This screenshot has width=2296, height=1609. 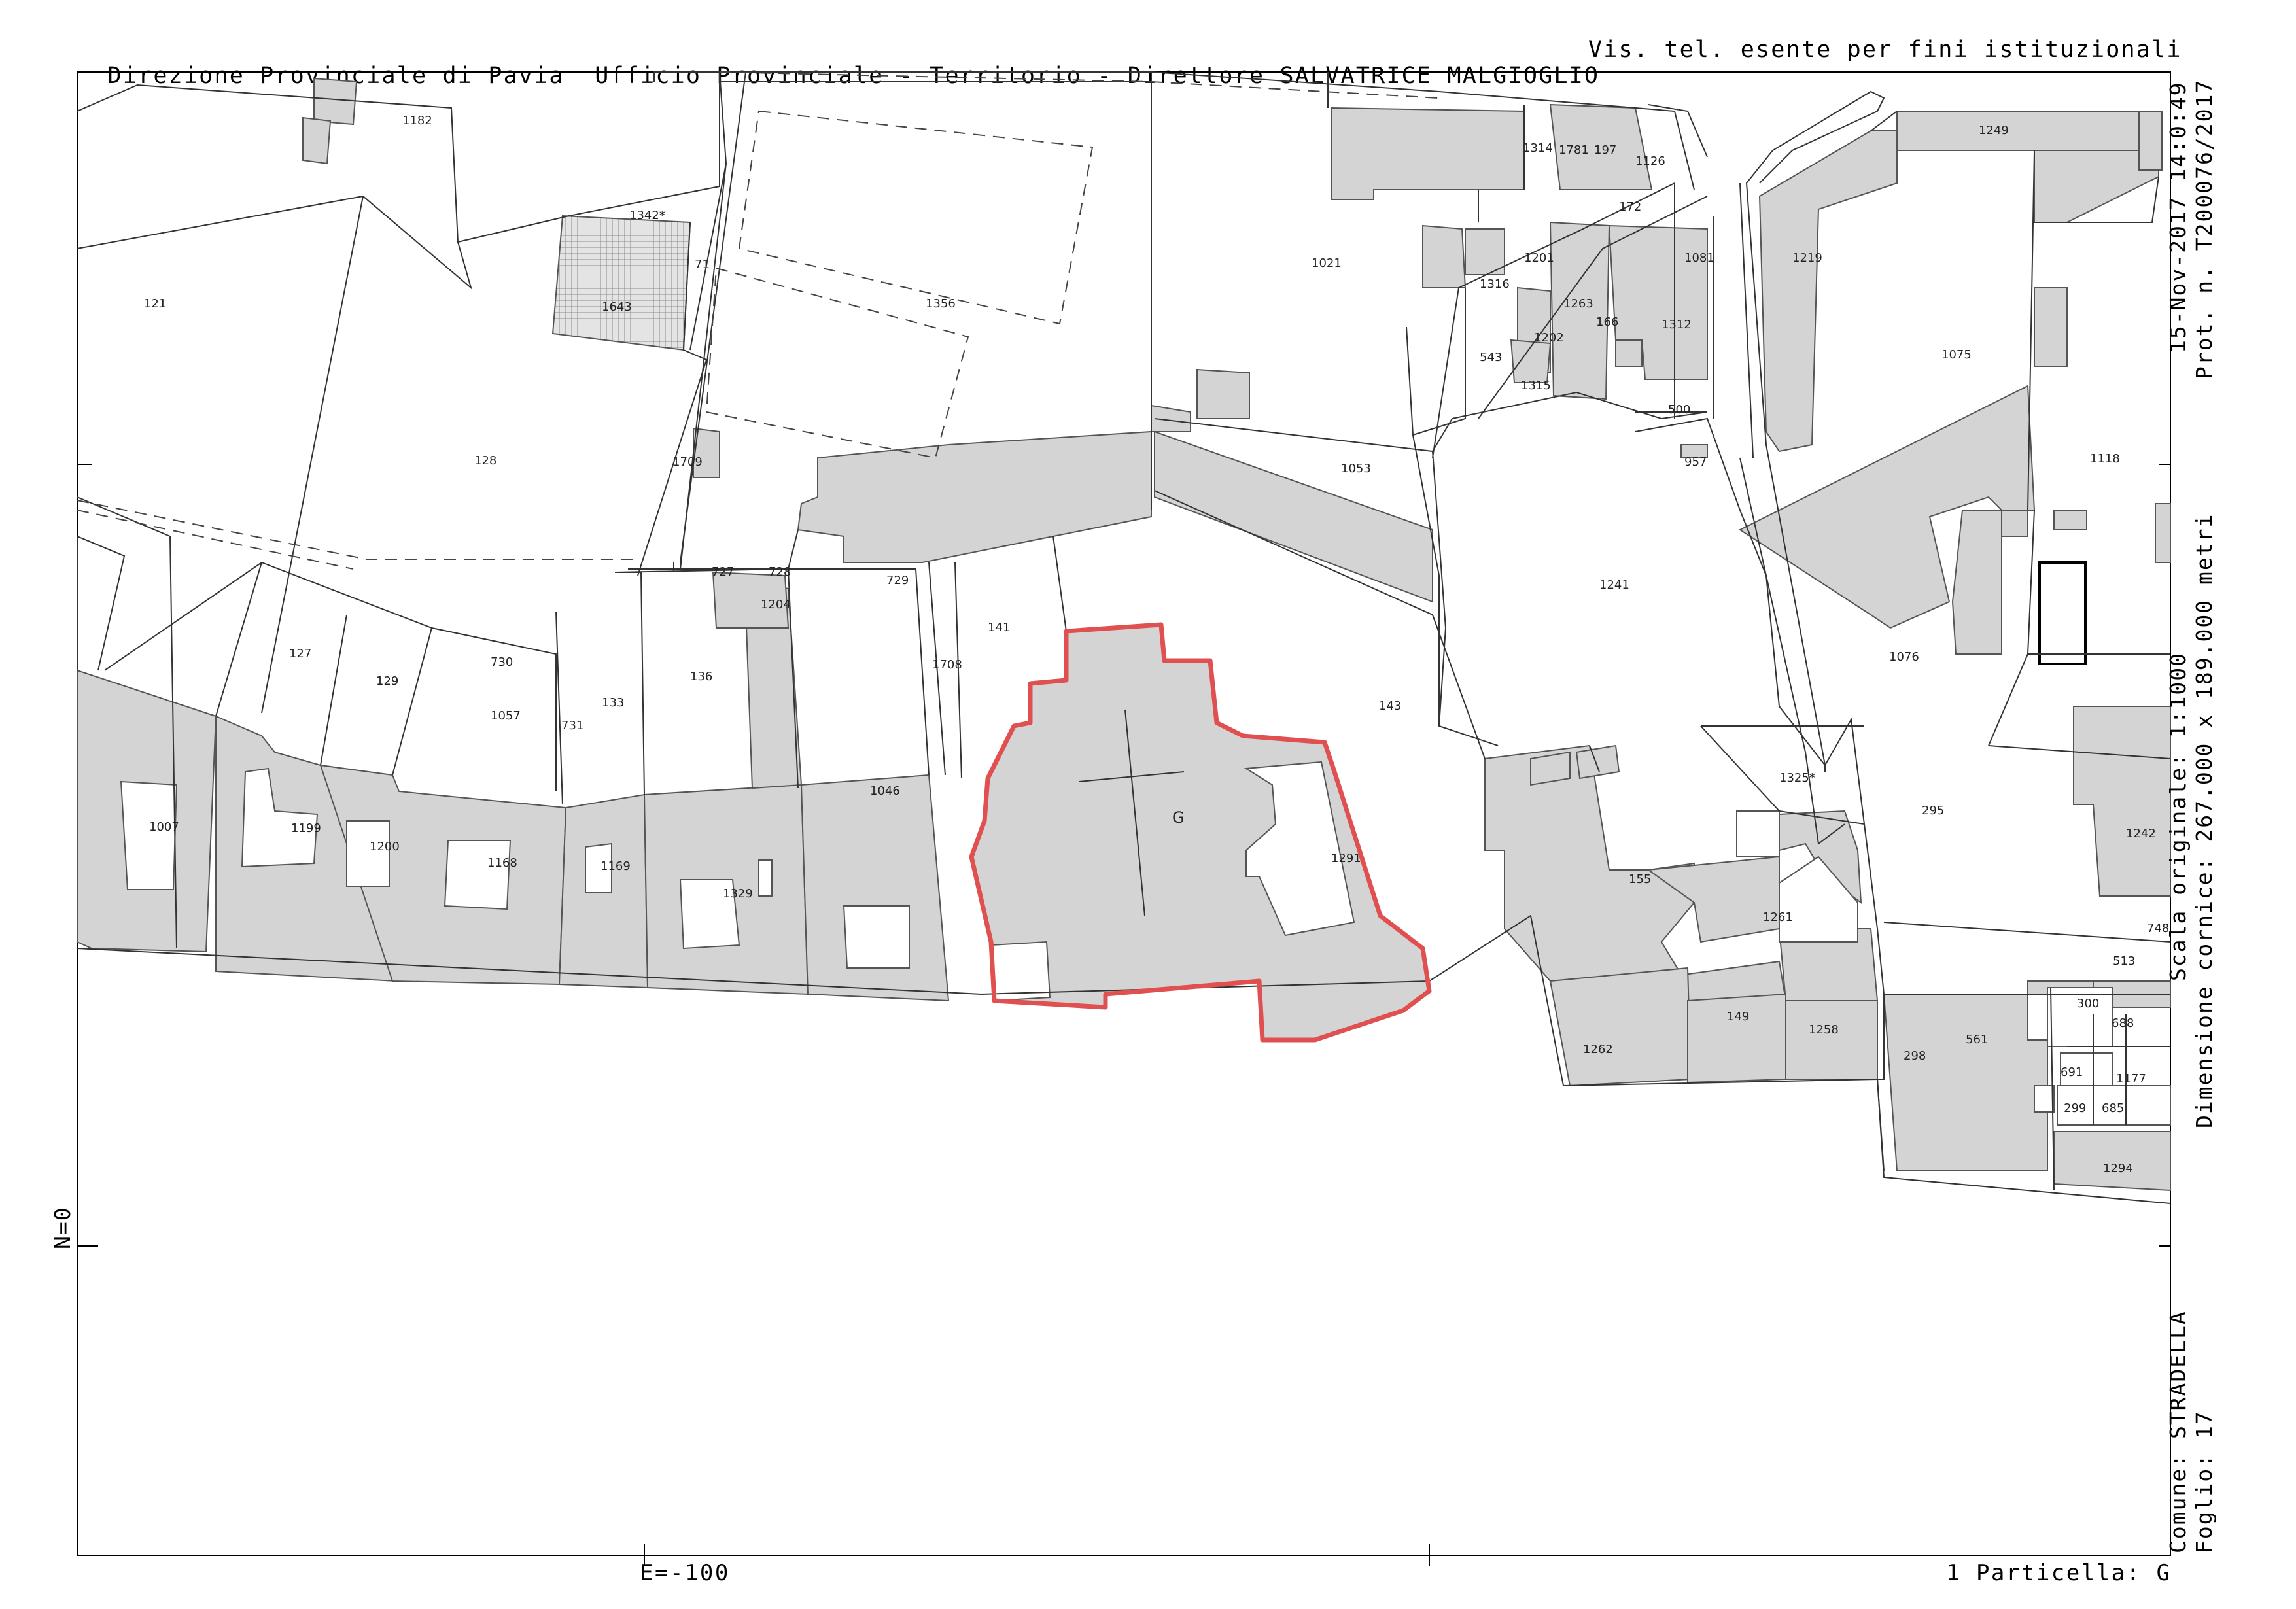 What do you see at coordinates (1607, 322) in the screenshot?
I see `parcel-label: 166` at bounding box center [1607, 322].